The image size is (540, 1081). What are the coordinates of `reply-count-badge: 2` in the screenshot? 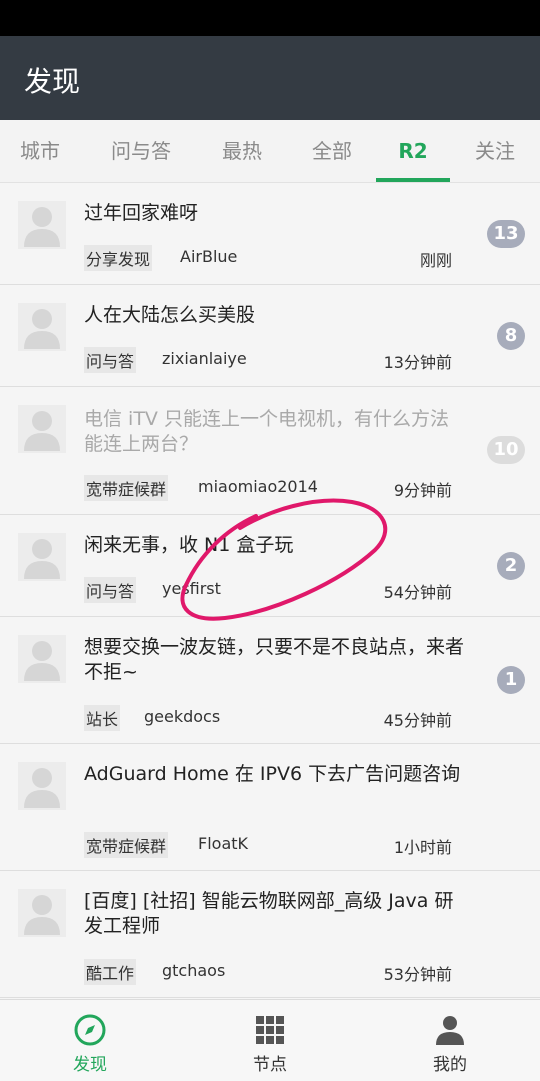 It's located at (511, 566).